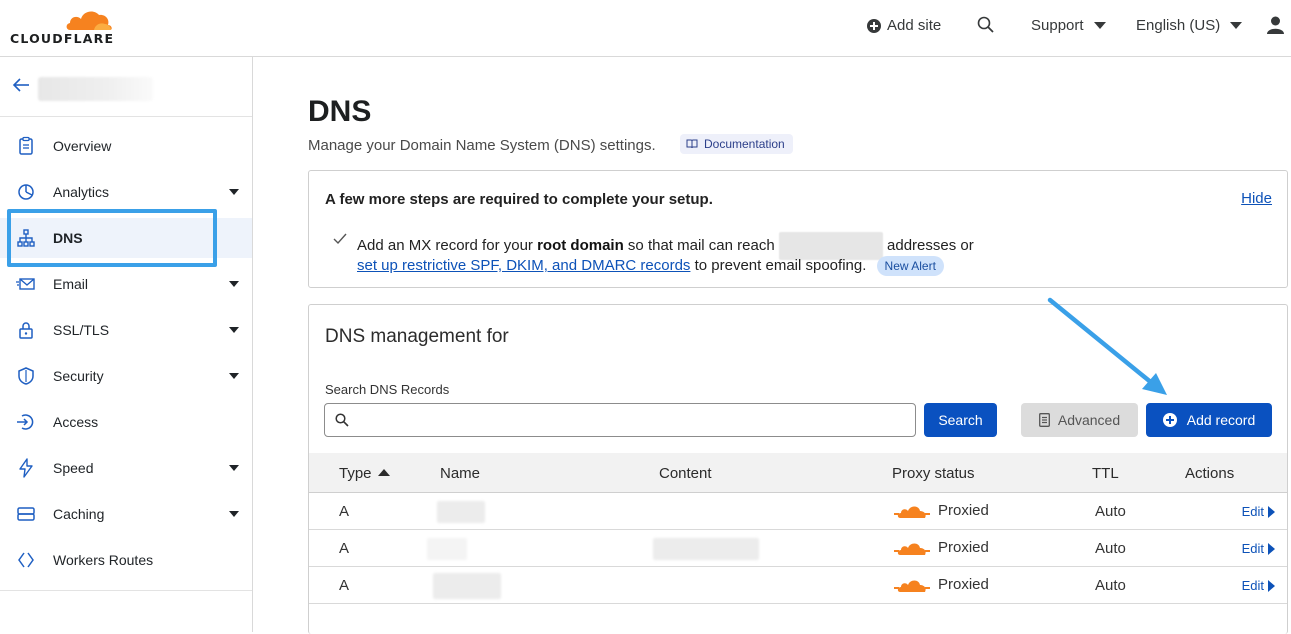  Describe the element at coordinates (620, 420) in the screenshot. I see `search-dns-input` at that location.